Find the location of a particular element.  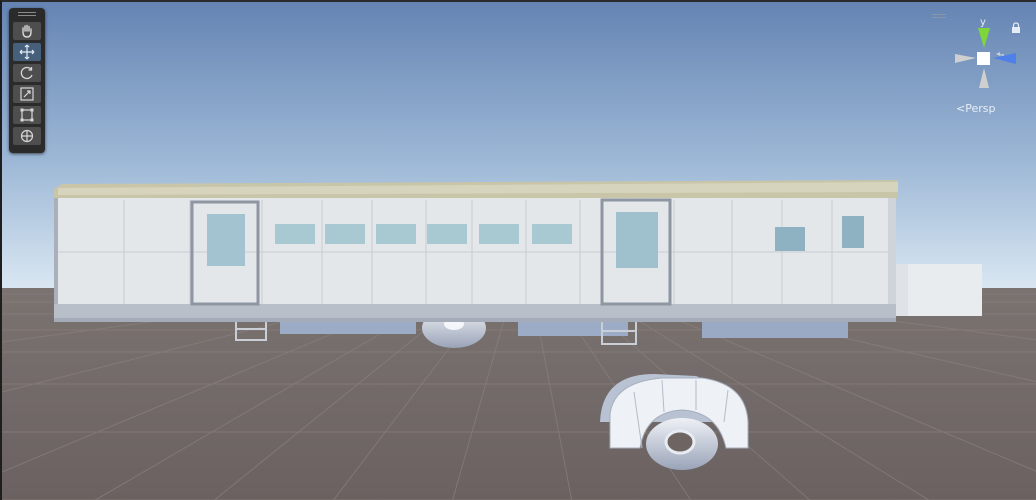

rotate-icon is located at coordinates (26, 73).